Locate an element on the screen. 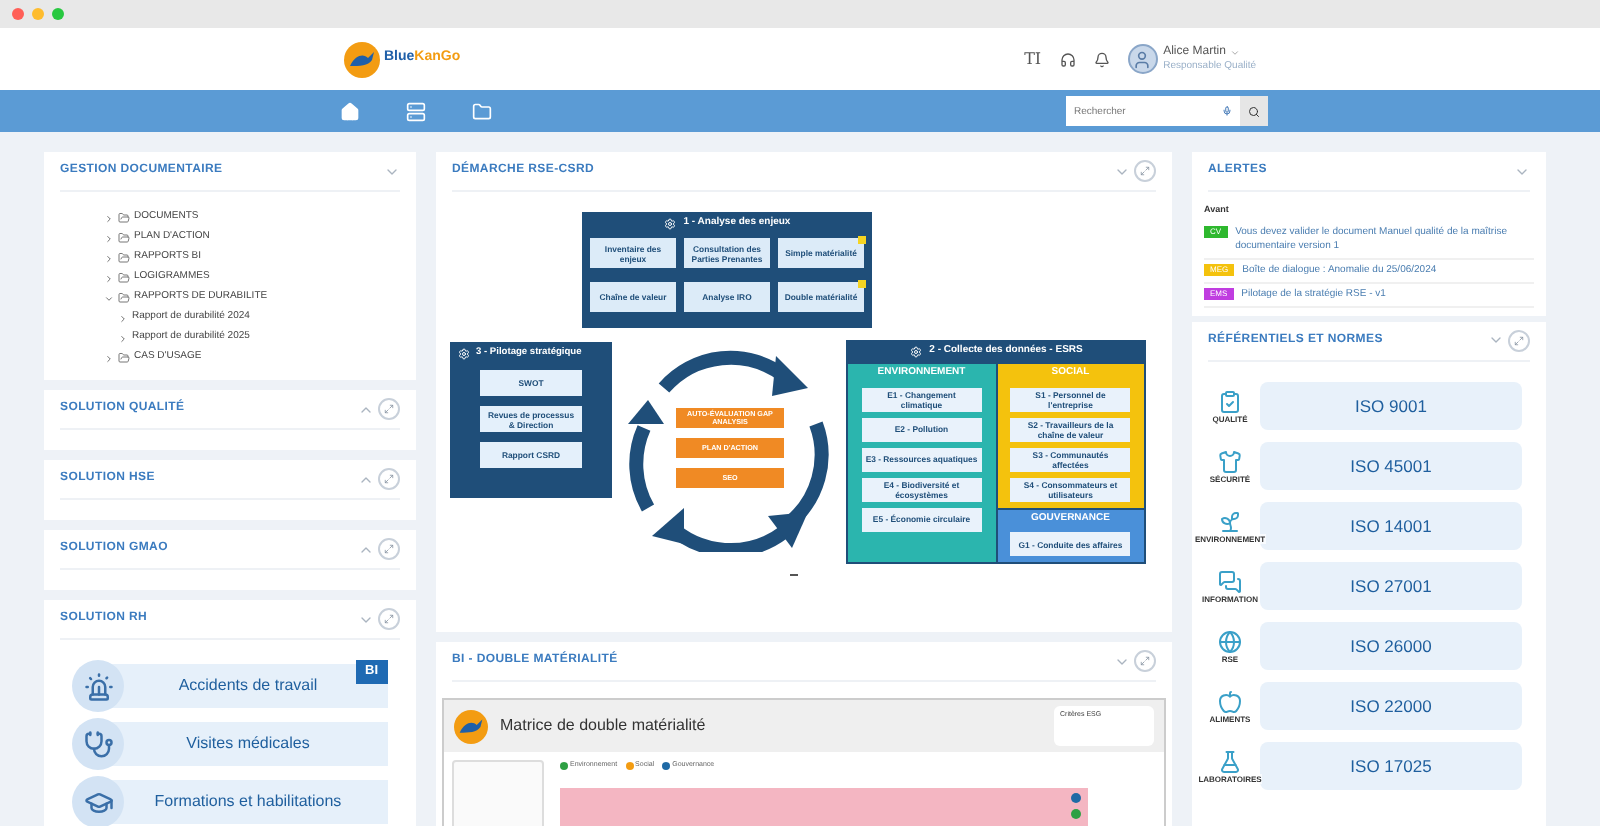  siren-icon is located at coordinates (98, 686).